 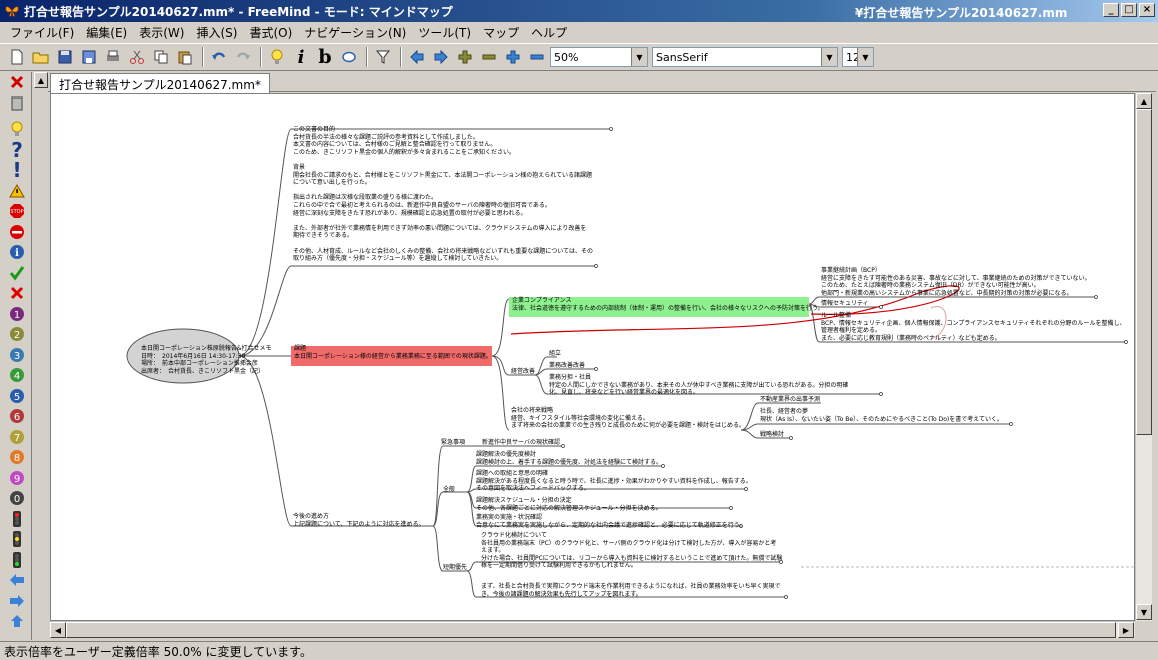 What do you see at coordinates (17, 601) in the screenshot?
I see `arrow-right-icon` at bounding box center [17, 601].